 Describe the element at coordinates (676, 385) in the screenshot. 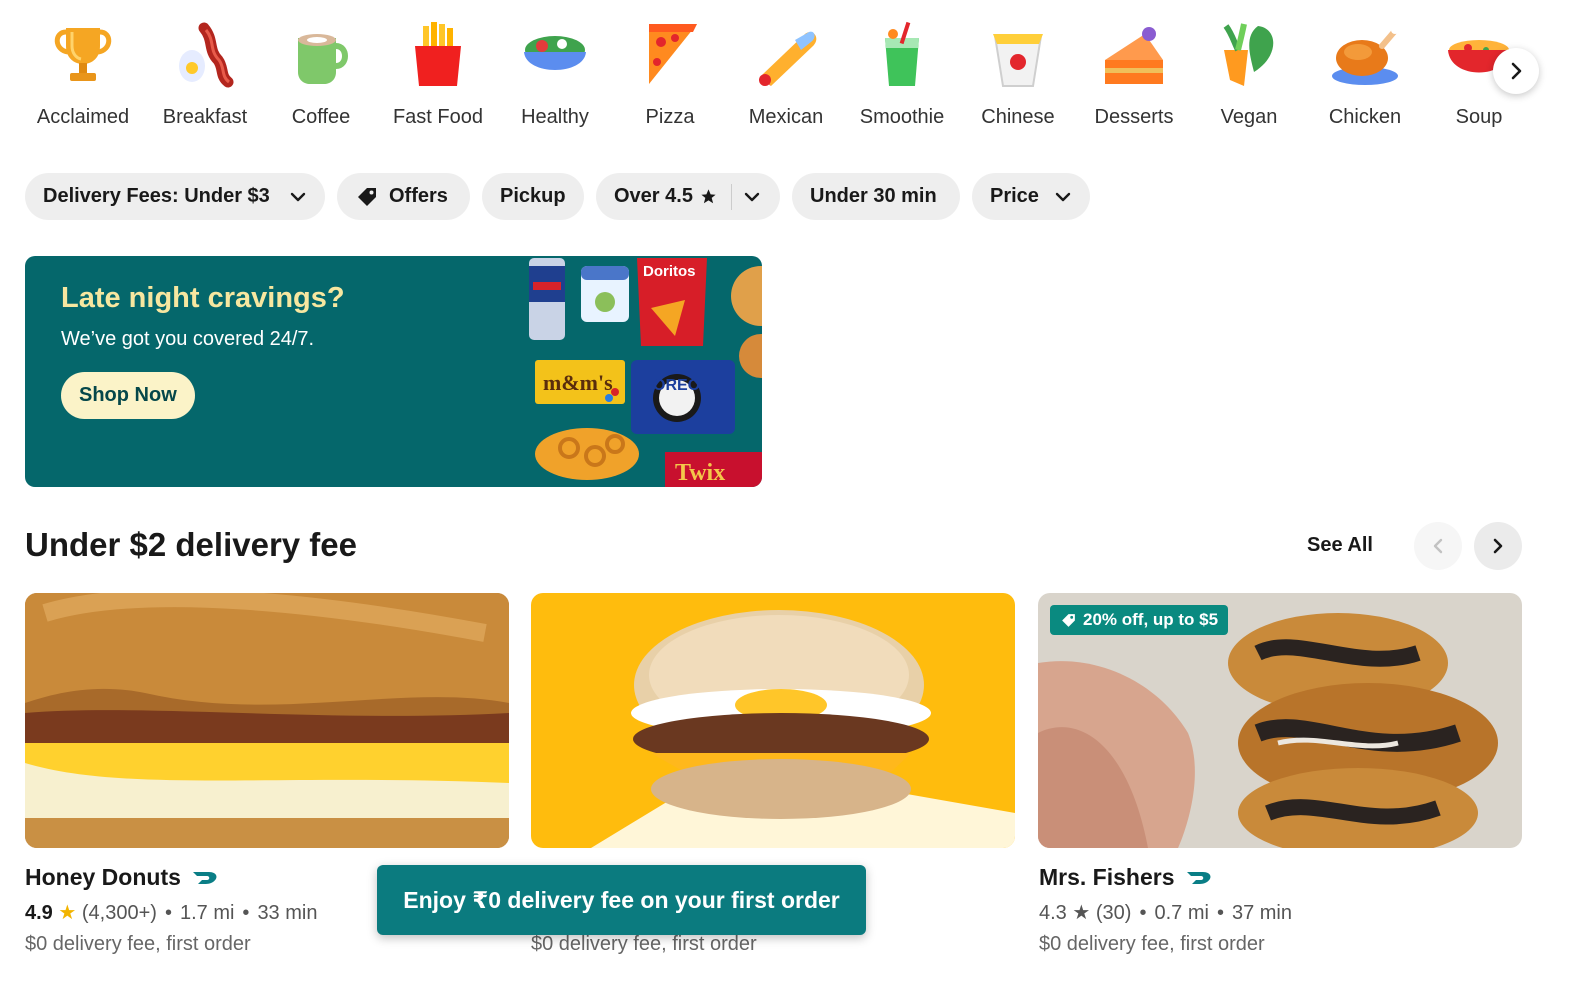

I see `oreo-label: OREO` at that location.